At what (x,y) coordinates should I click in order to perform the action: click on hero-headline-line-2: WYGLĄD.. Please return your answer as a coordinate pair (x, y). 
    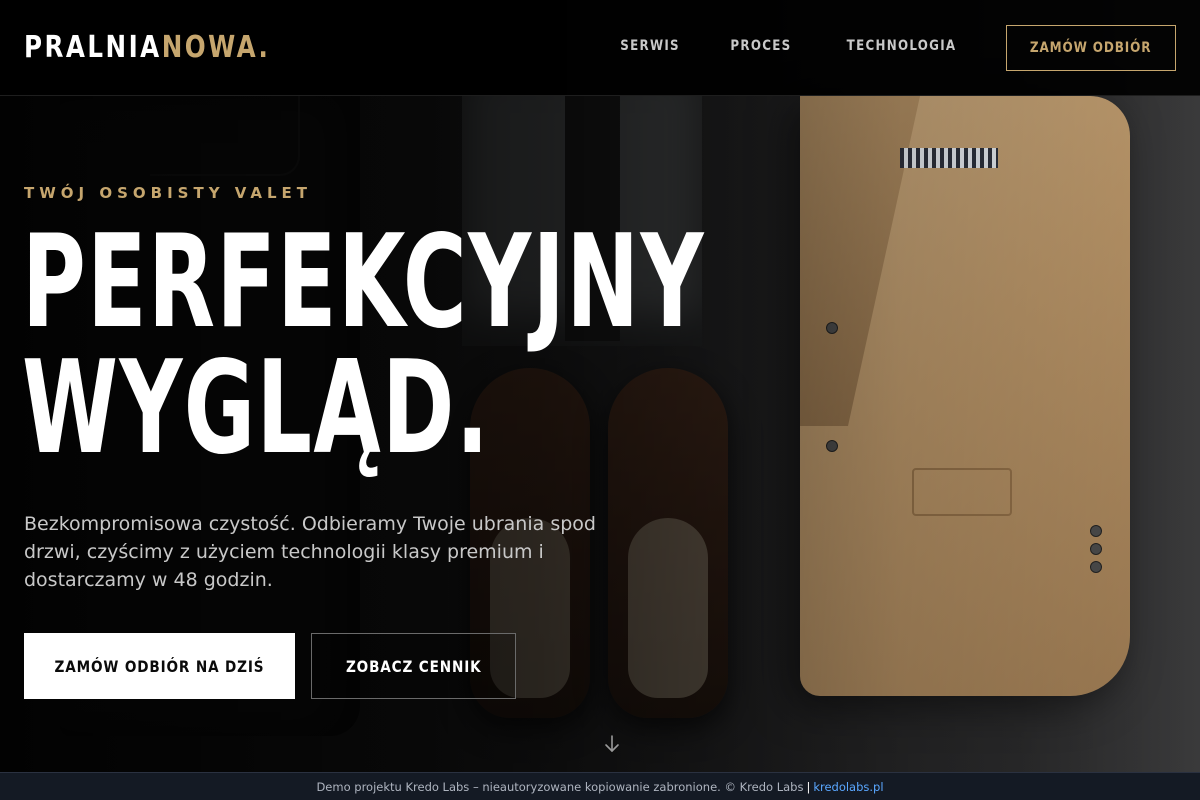
    Looking at the image, I should click on (256, 408).